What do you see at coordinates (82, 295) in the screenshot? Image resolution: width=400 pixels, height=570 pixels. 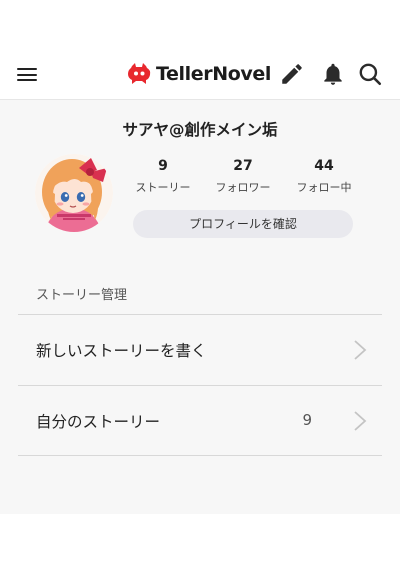 I see `section-title: ストーリー管理` at bounding box center [82, 295].